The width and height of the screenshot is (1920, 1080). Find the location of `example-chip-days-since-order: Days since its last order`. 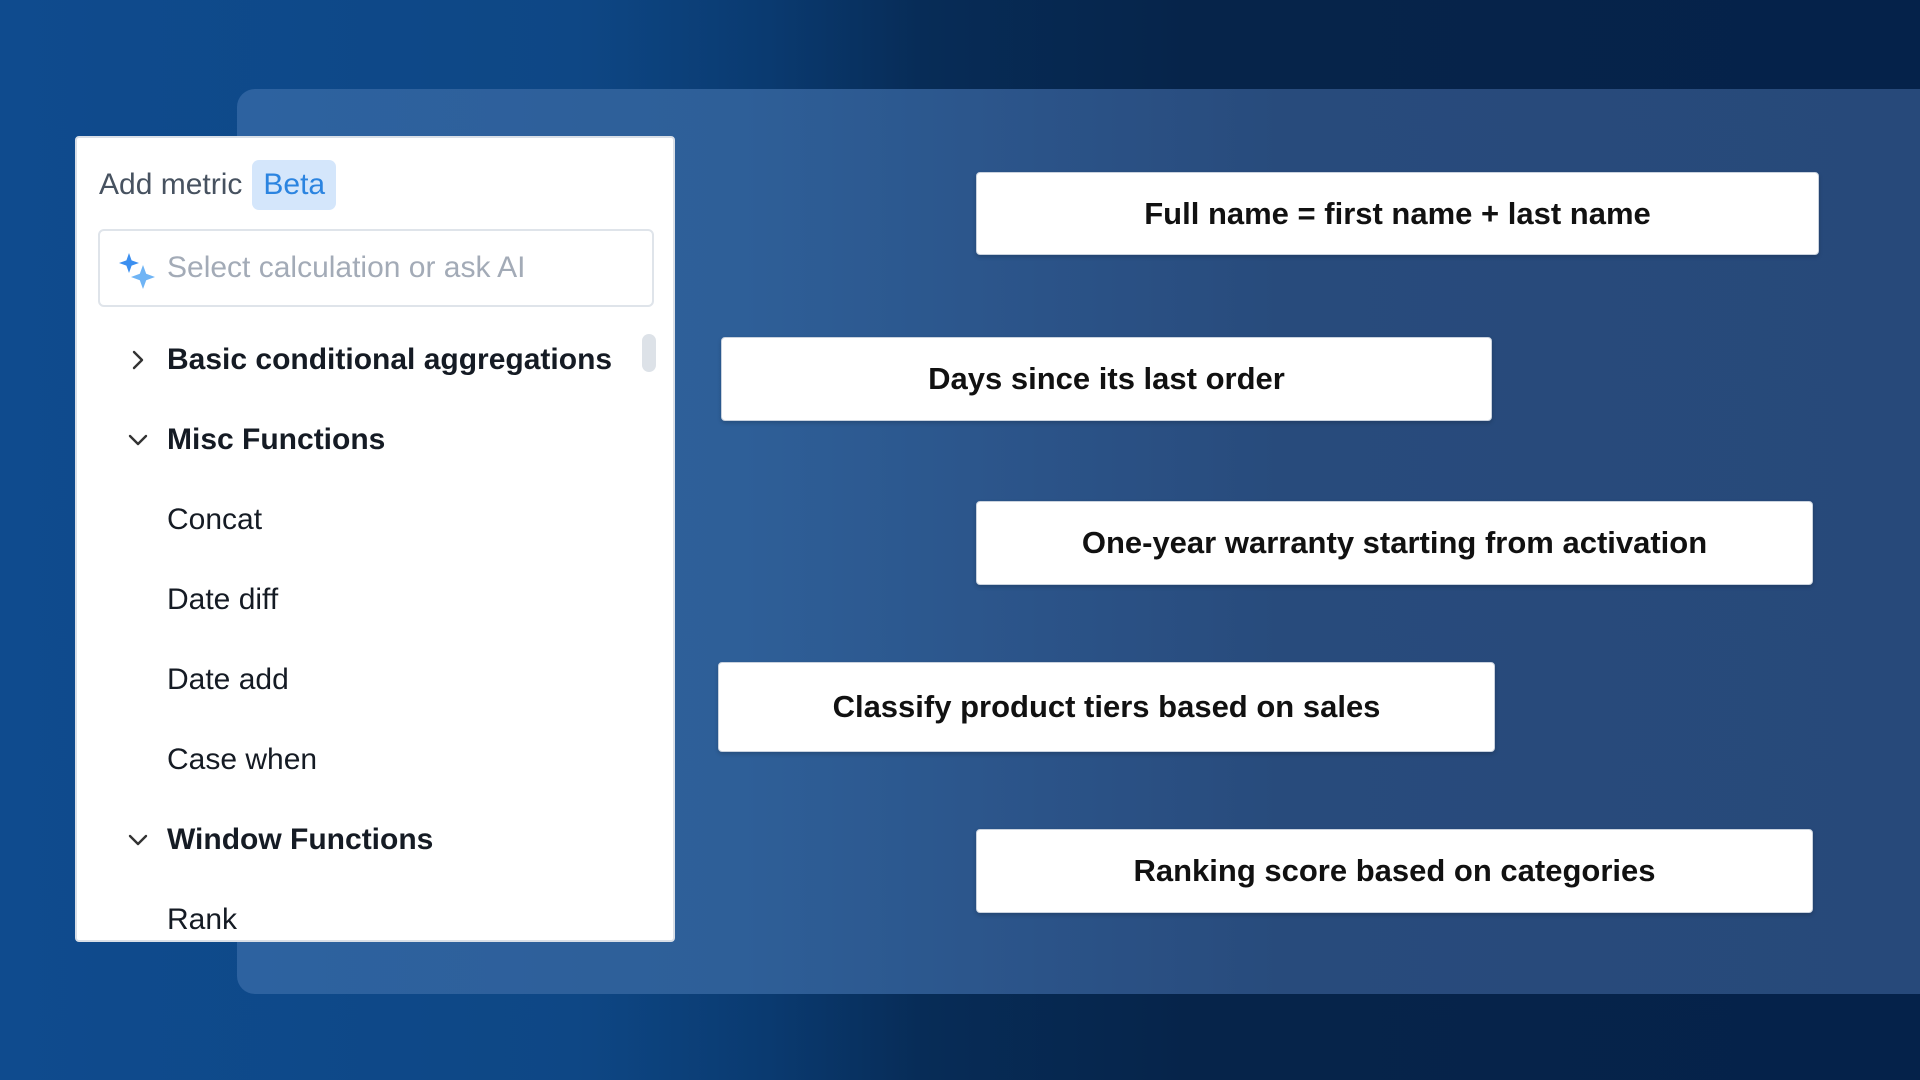

example-chip-days-since-order: Days since its last order is located at coordinates (1106, 379).